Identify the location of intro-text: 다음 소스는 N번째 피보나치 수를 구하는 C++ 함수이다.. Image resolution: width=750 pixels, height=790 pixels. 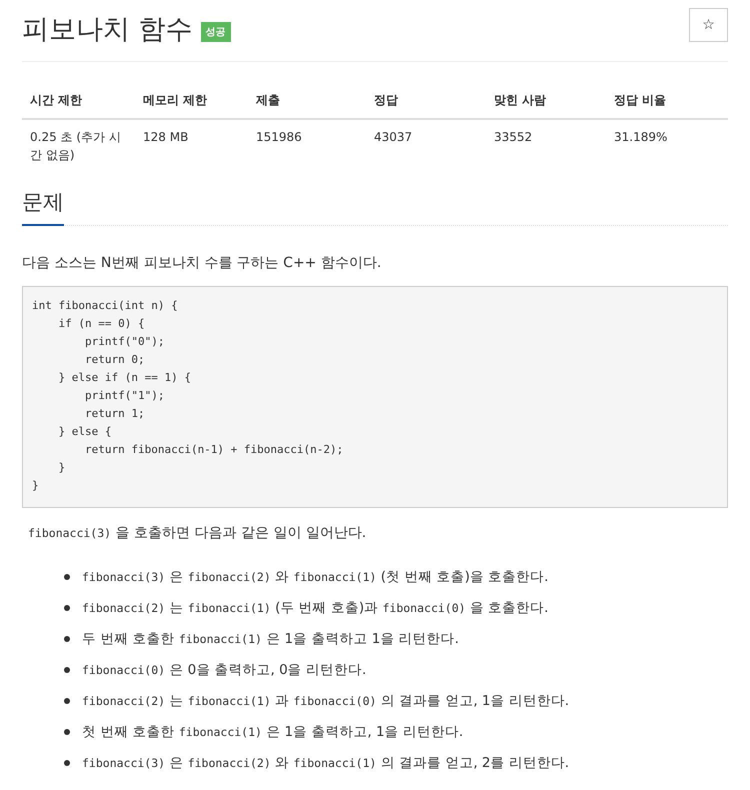
(202, 263).